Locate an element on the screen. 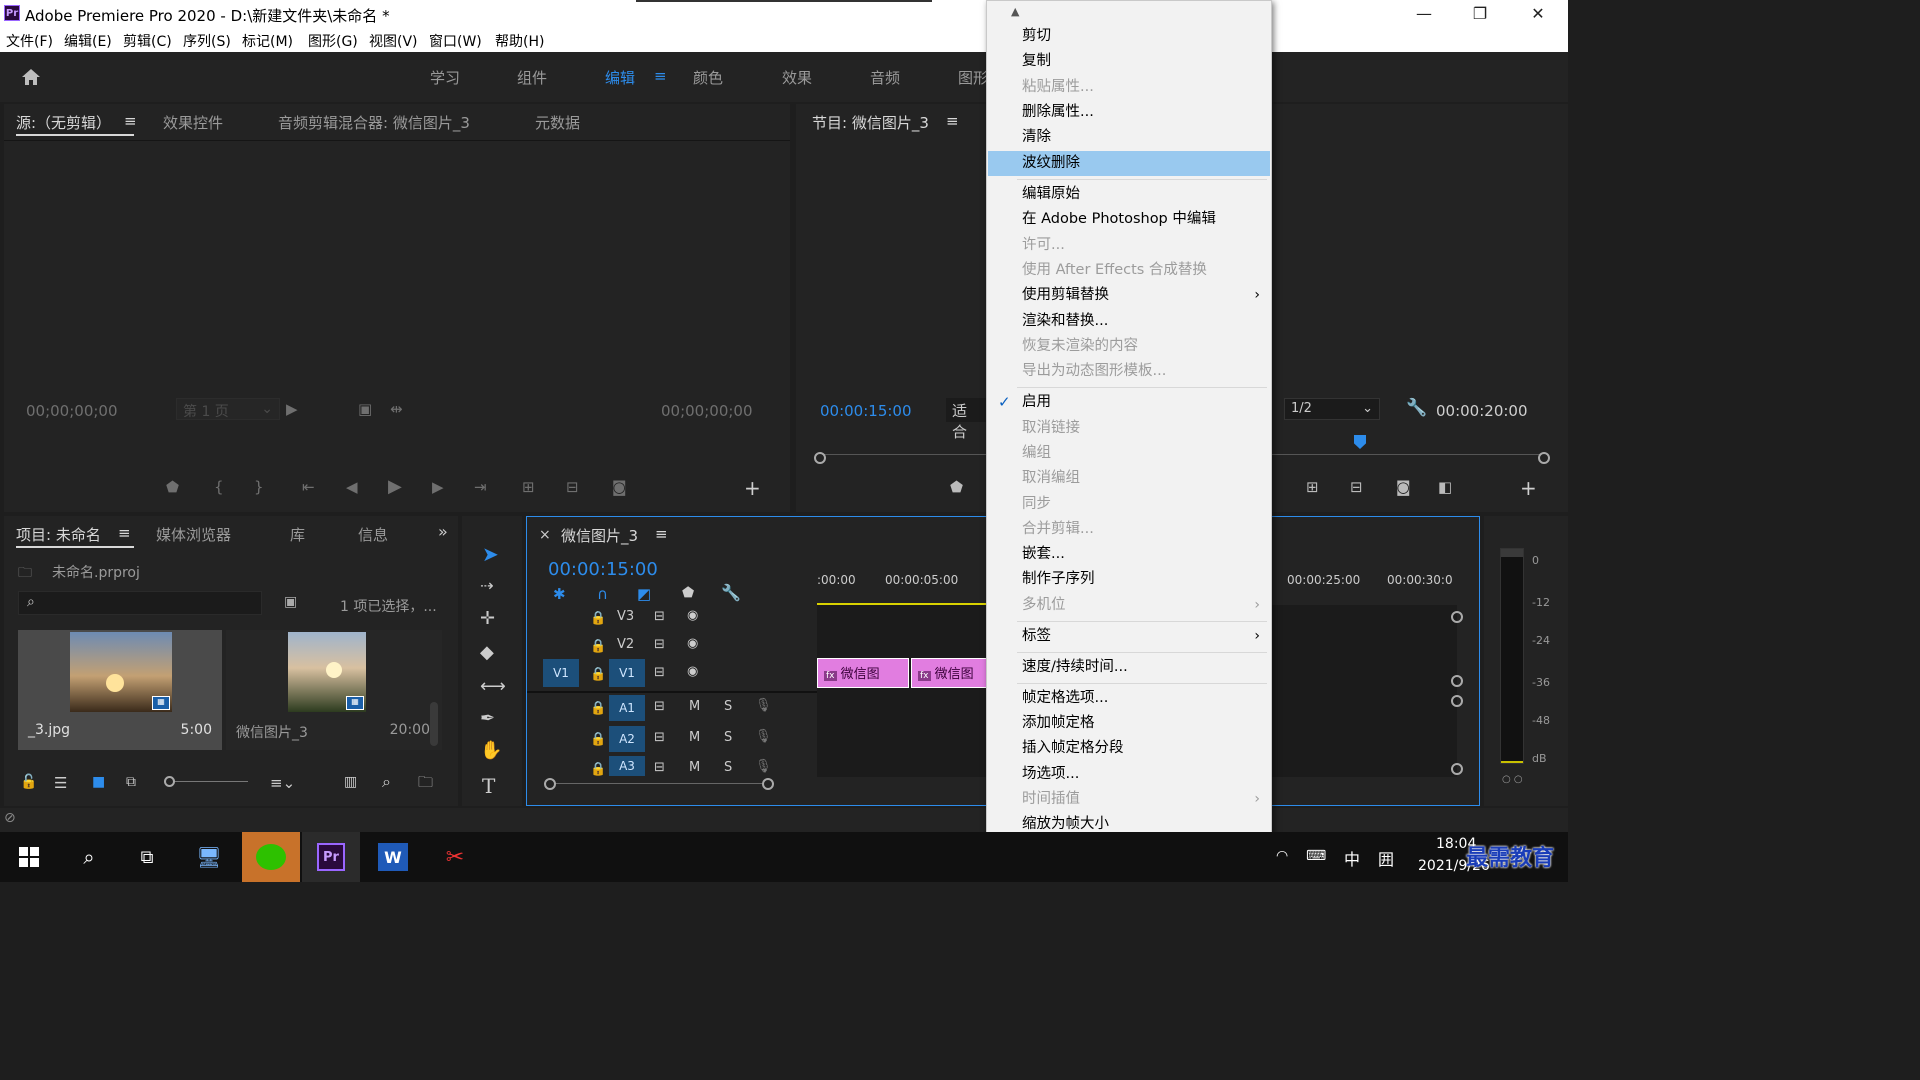 The image size is (1920, 1080). timeline-timecode: 00:00:15:00 is located at coordinates (603, 569).